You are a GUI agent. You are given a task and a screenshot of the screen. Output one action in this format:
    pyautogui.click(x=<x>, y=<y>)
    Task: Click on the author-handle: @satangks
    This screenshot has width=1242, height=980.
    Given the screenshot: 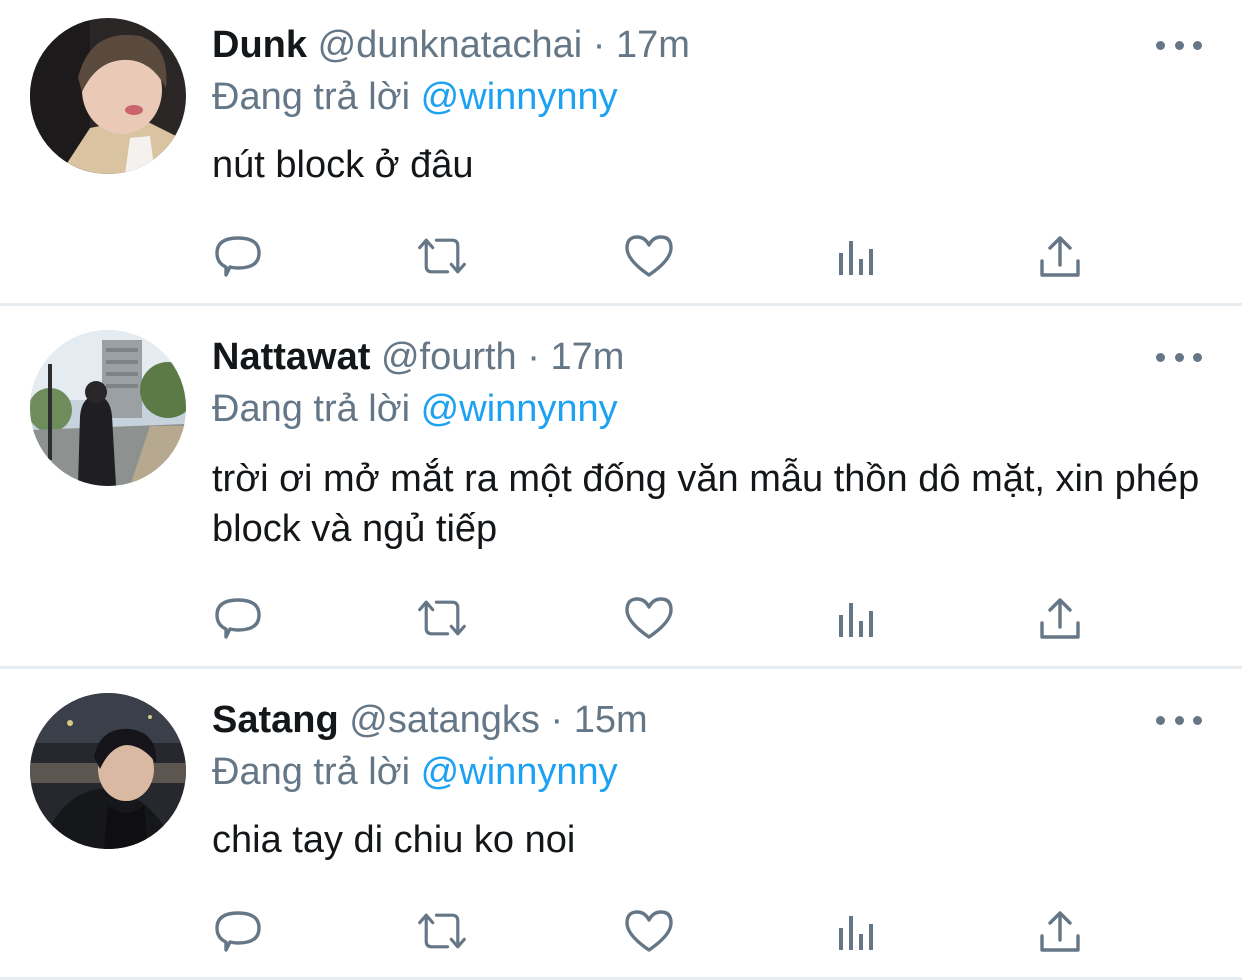 What is the action you would take?
    pyautogui.click(x=444, y=720)
    